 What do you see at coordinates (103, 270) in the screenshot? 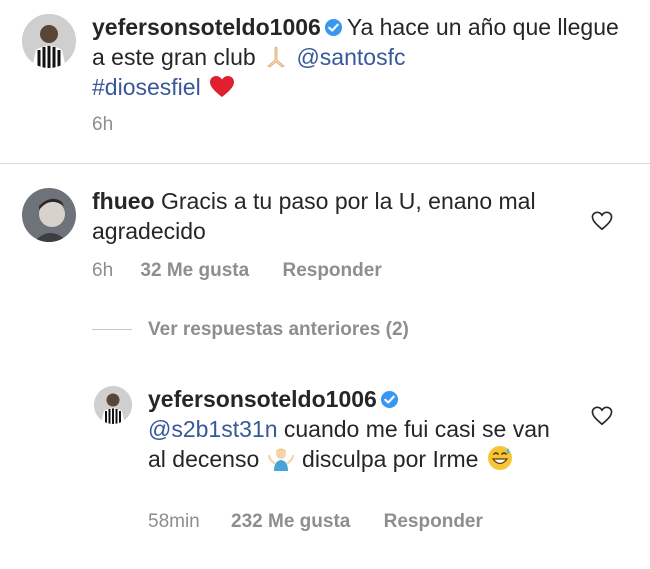
I see `comment-timestamp: 6h` at bounding box center [103, 270].